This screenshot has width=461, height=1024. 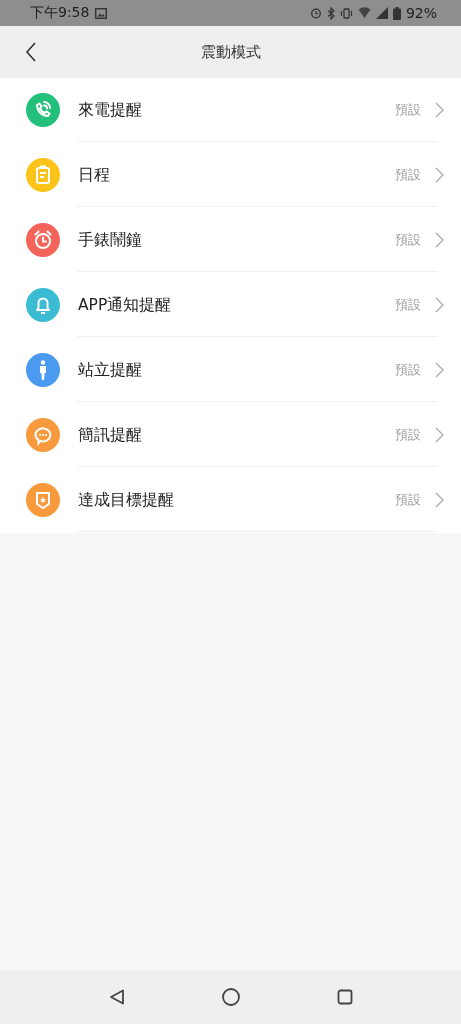 I want to click on recents-nav-icon, so click(x=344, y=997).